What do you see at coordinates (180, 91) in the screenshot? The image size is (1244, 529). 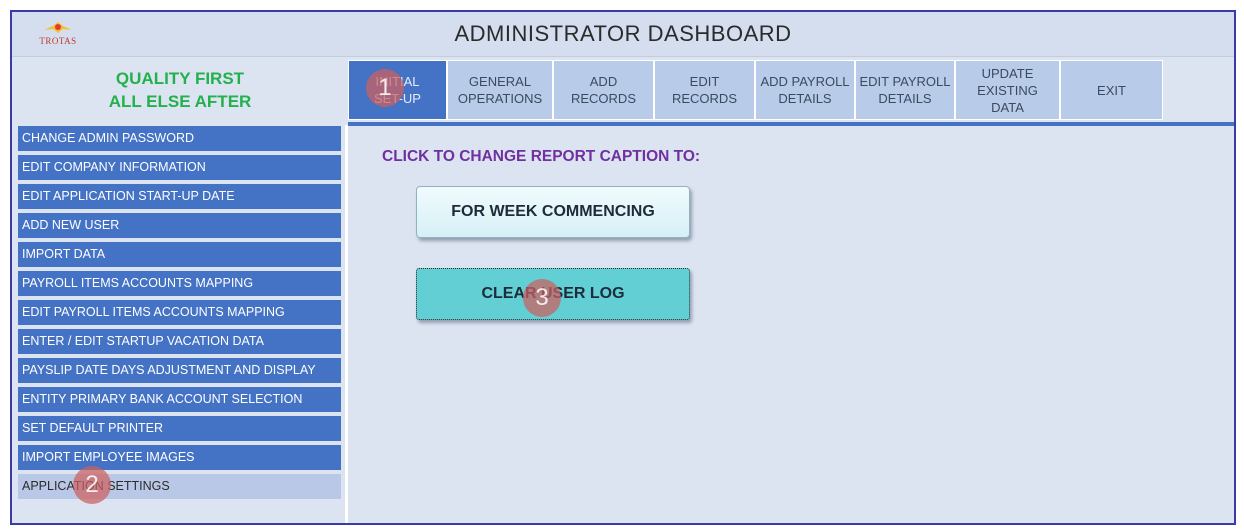 I see `motto: QUALITY FIRST ALL ELSE AFTER` at bounding box center [180, 91].